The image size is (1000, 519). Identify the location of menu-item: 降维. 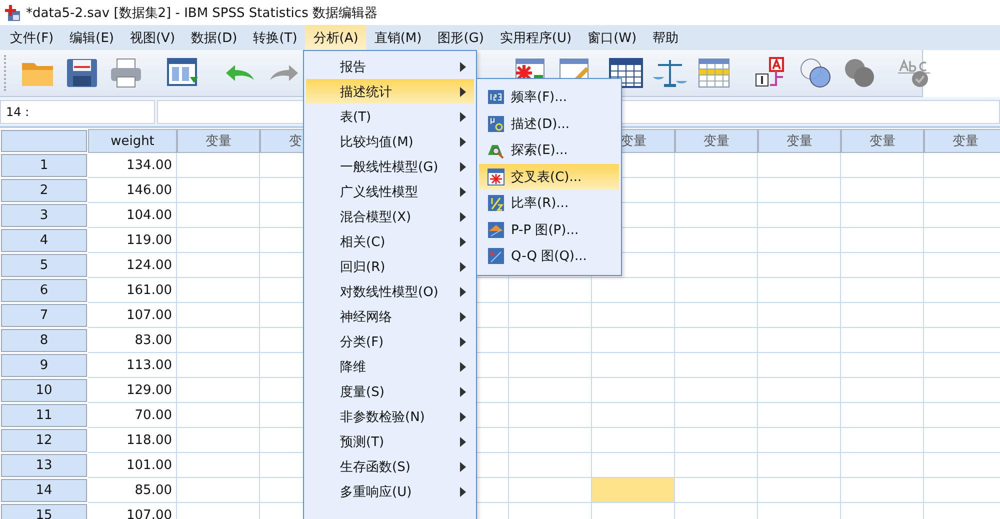
(390, 366).